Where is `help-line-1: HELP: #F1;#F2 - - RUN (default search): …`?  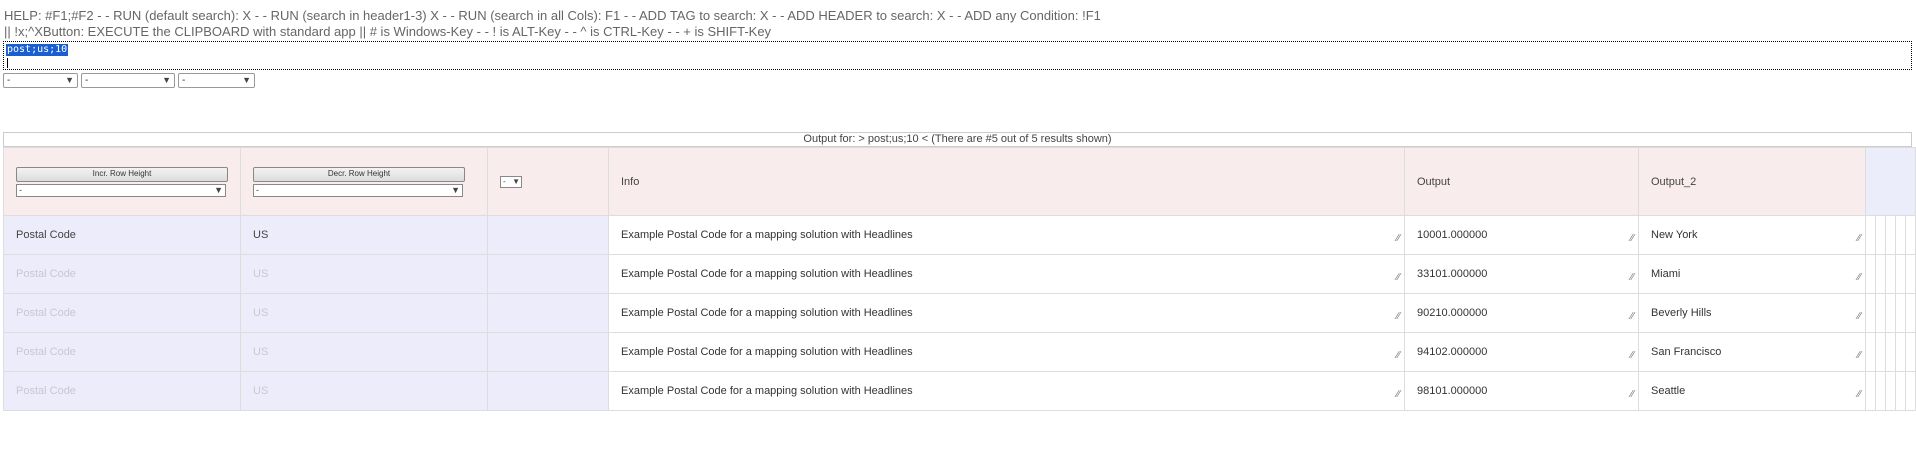
help-line-1: HELP: #F1;#F2 - - RUN (default search): … is located at coordinates (552, 15).